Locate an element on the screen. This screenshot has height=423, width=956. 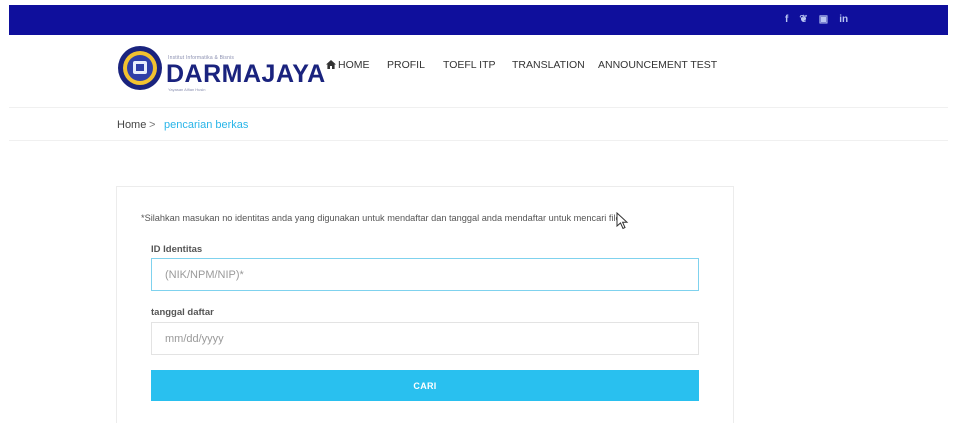
home-icon is located at coordinates (331, 64).